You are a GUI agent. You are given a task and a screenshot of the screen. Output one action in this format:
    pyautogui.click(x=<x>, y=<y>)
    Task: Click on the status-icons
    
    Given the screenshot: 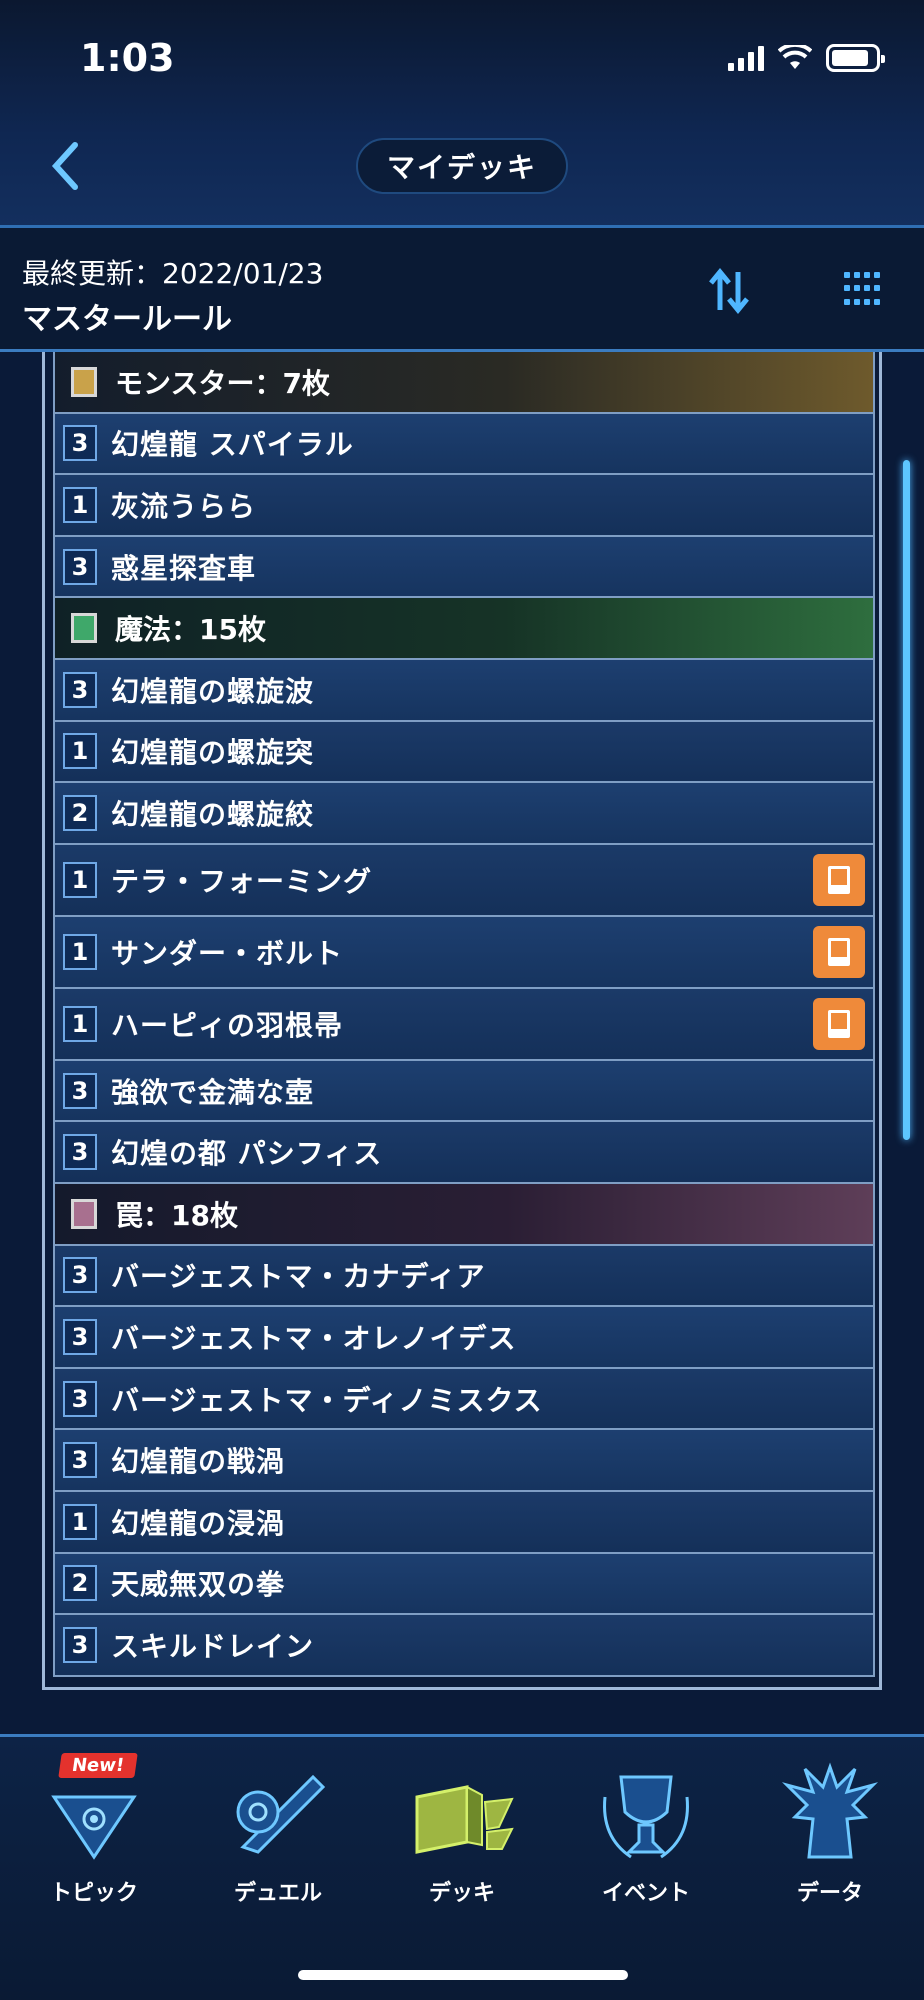 What is the action you would take?
    pyautogui.click(x=806, y=58)
    